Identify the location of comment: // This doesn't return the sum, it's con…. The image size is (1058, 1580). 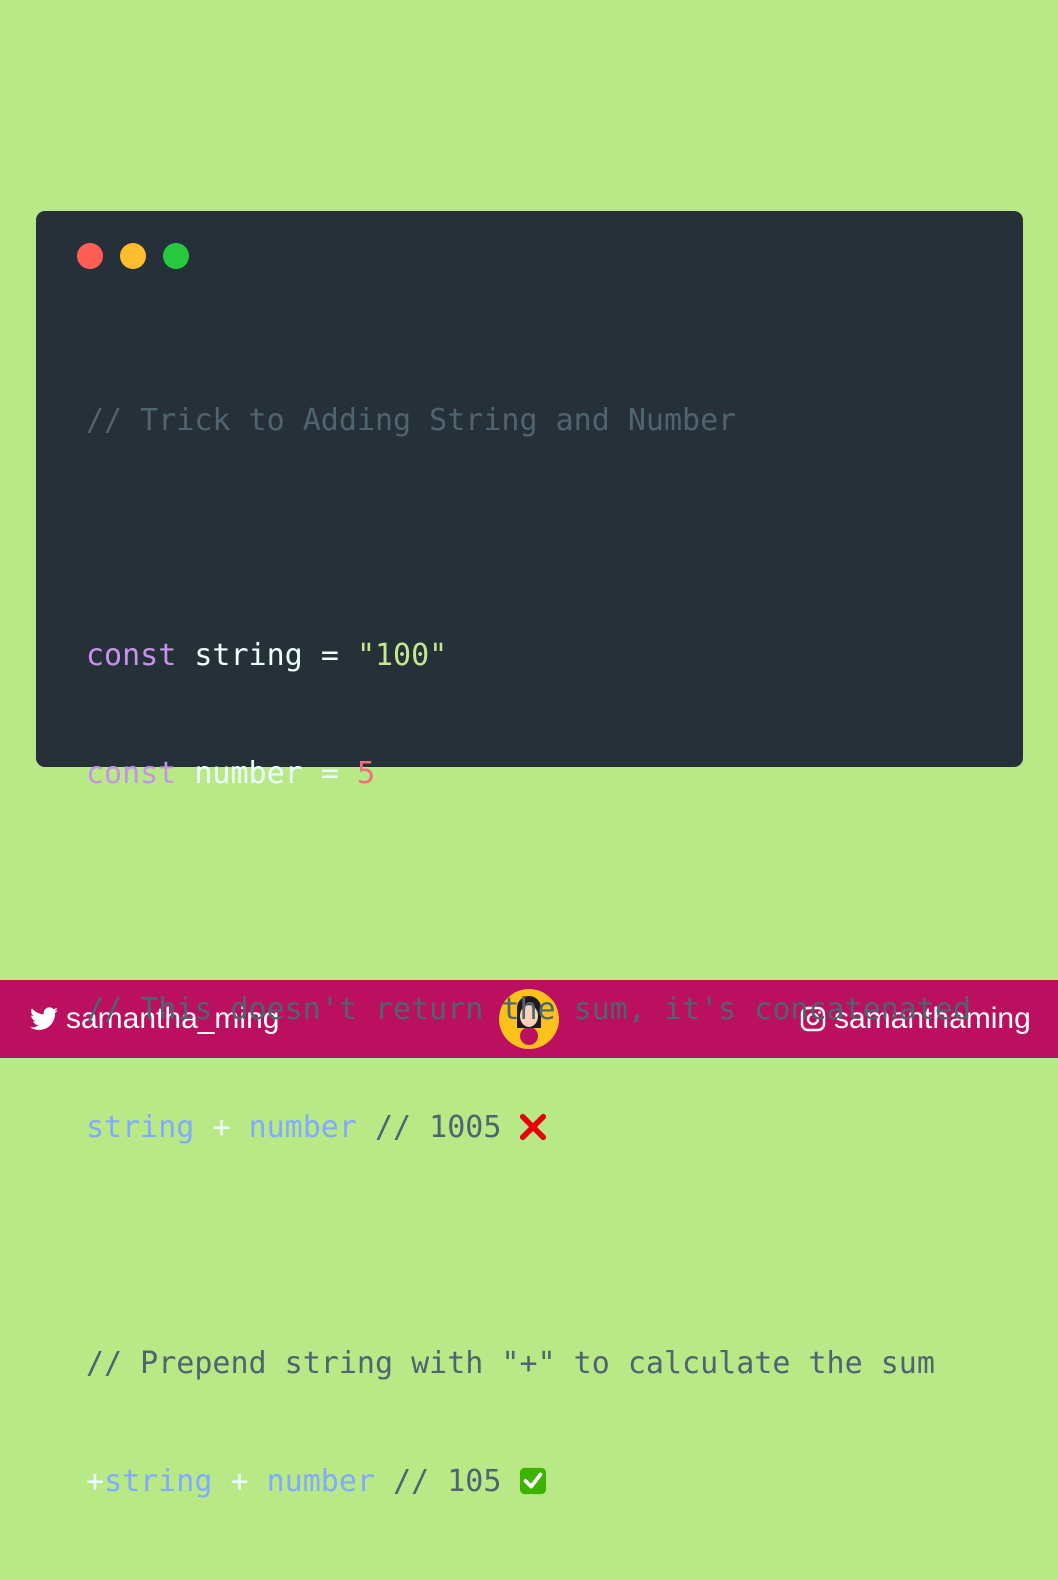
(529, 1010).